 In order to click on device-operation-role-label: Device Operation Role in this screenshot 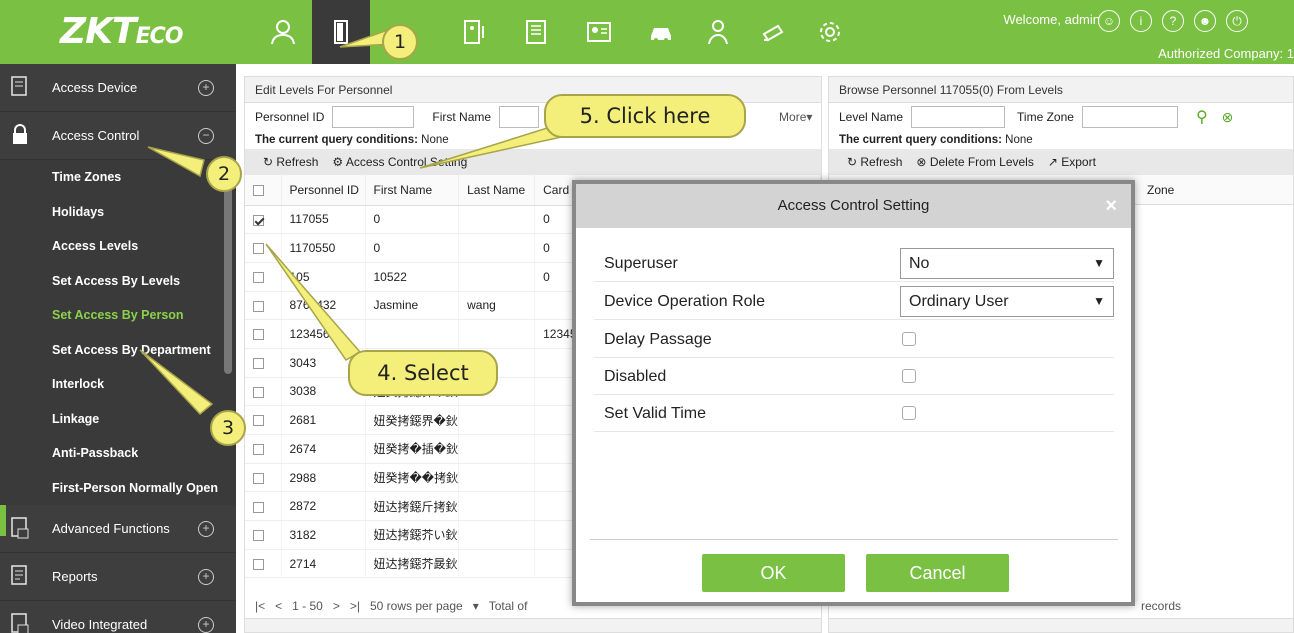, I will do `click(684, 301)`.